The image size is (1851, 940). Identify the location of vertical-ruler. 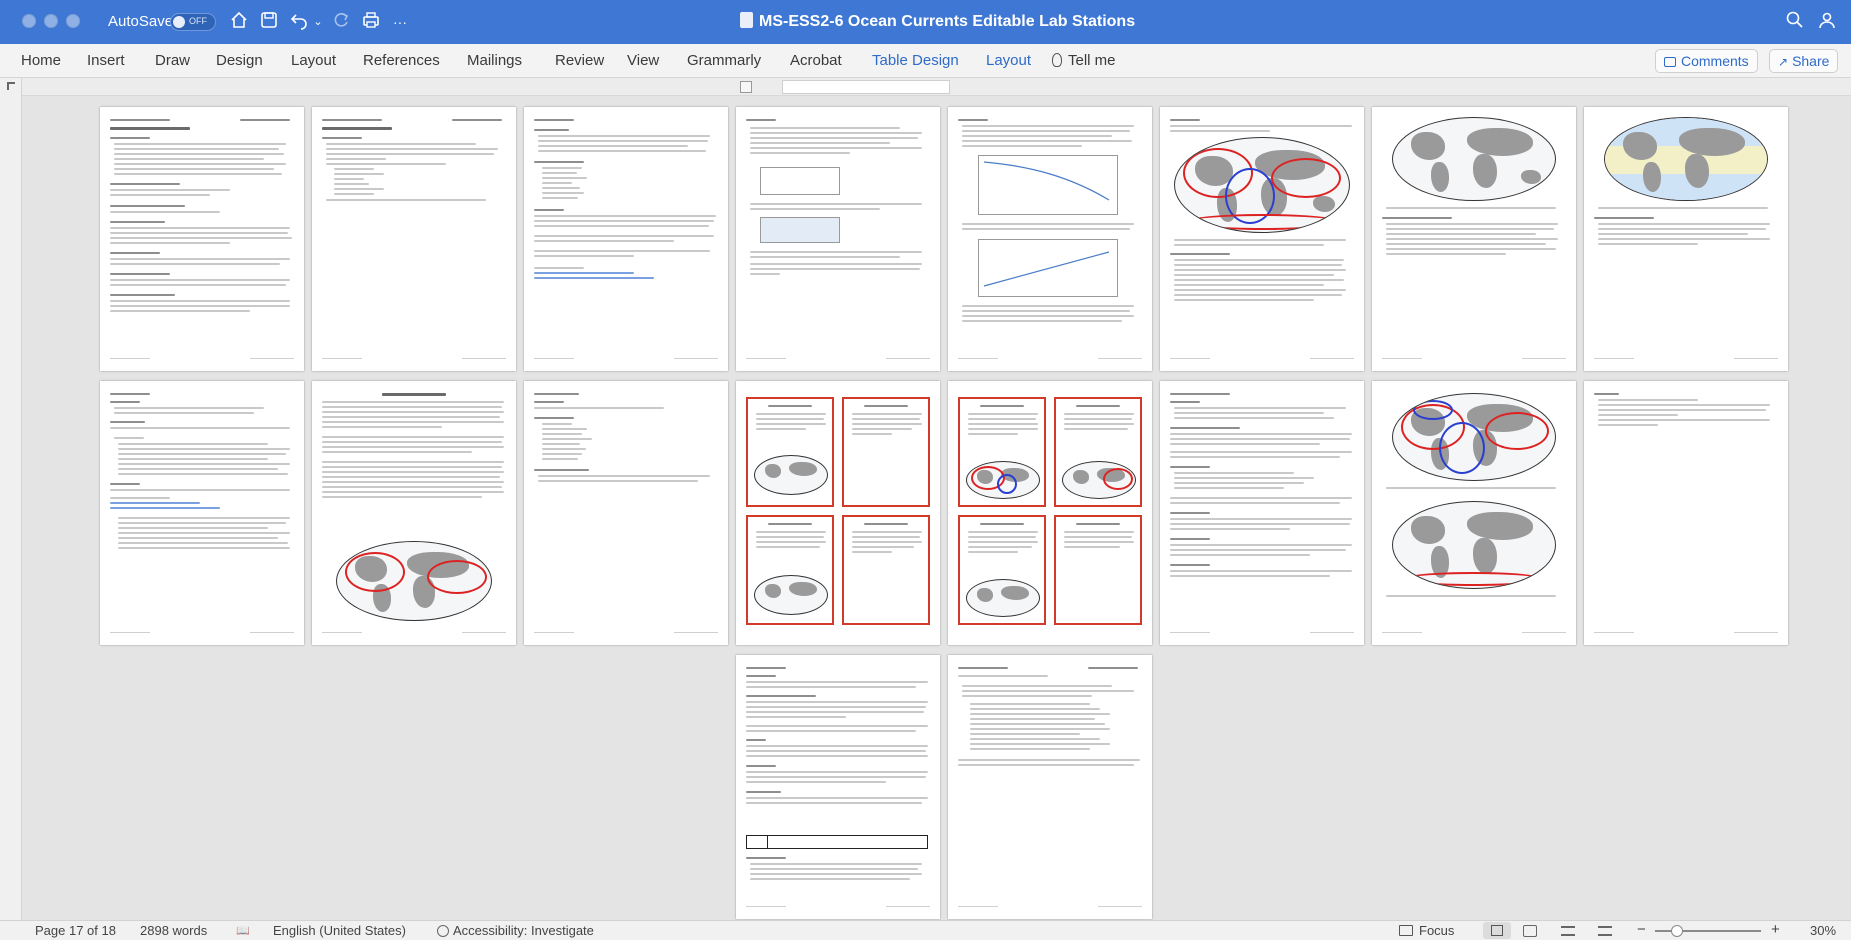
(11, 499).